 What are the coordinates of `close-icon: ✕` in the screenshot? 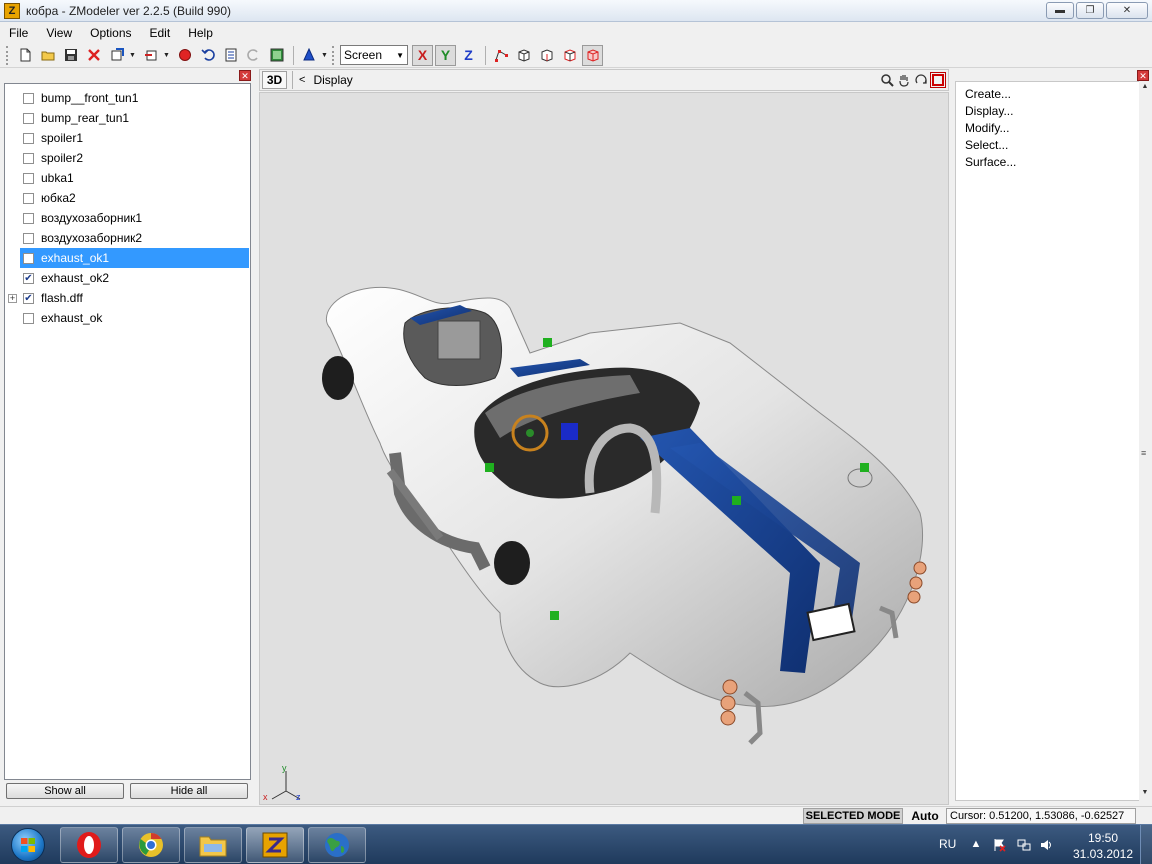 It's located at (1143, 75).